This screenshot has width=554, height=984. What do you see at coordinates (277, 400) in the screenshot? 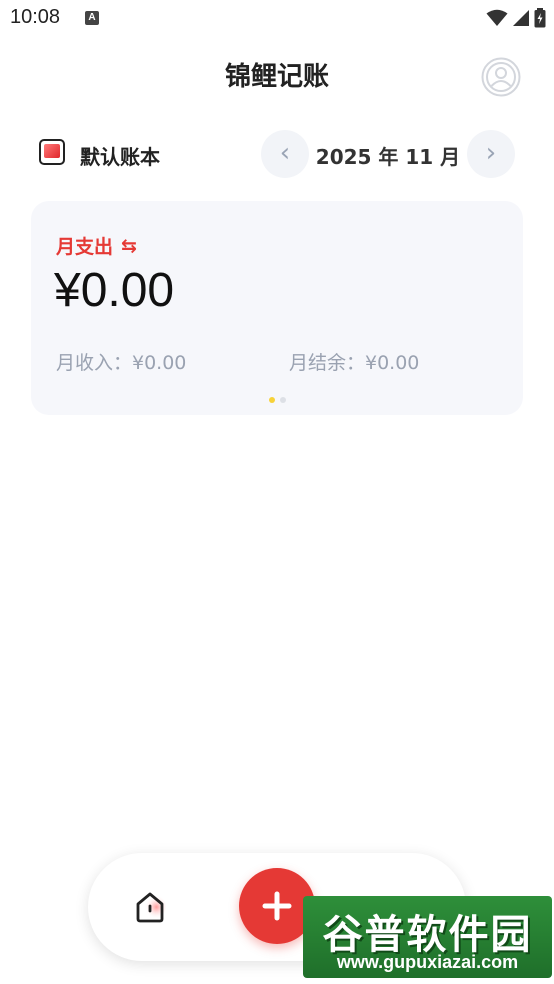
I see `page-indicator` at bounding box center [277, 400].